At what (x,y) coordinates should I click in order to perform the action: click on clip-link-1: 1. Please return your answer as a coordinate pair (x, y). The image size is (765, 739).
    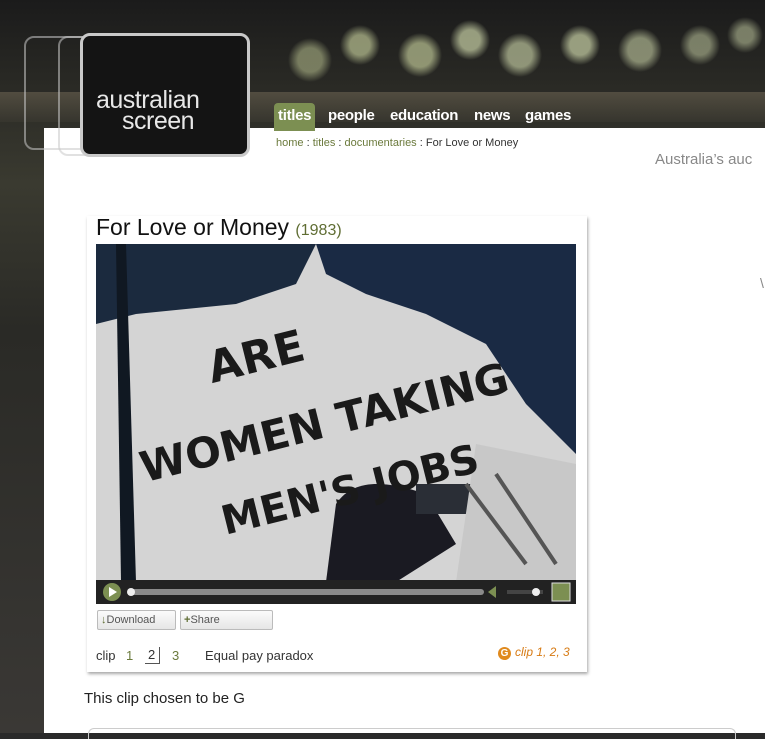
    Looking at the image, I should click on (129, 655).